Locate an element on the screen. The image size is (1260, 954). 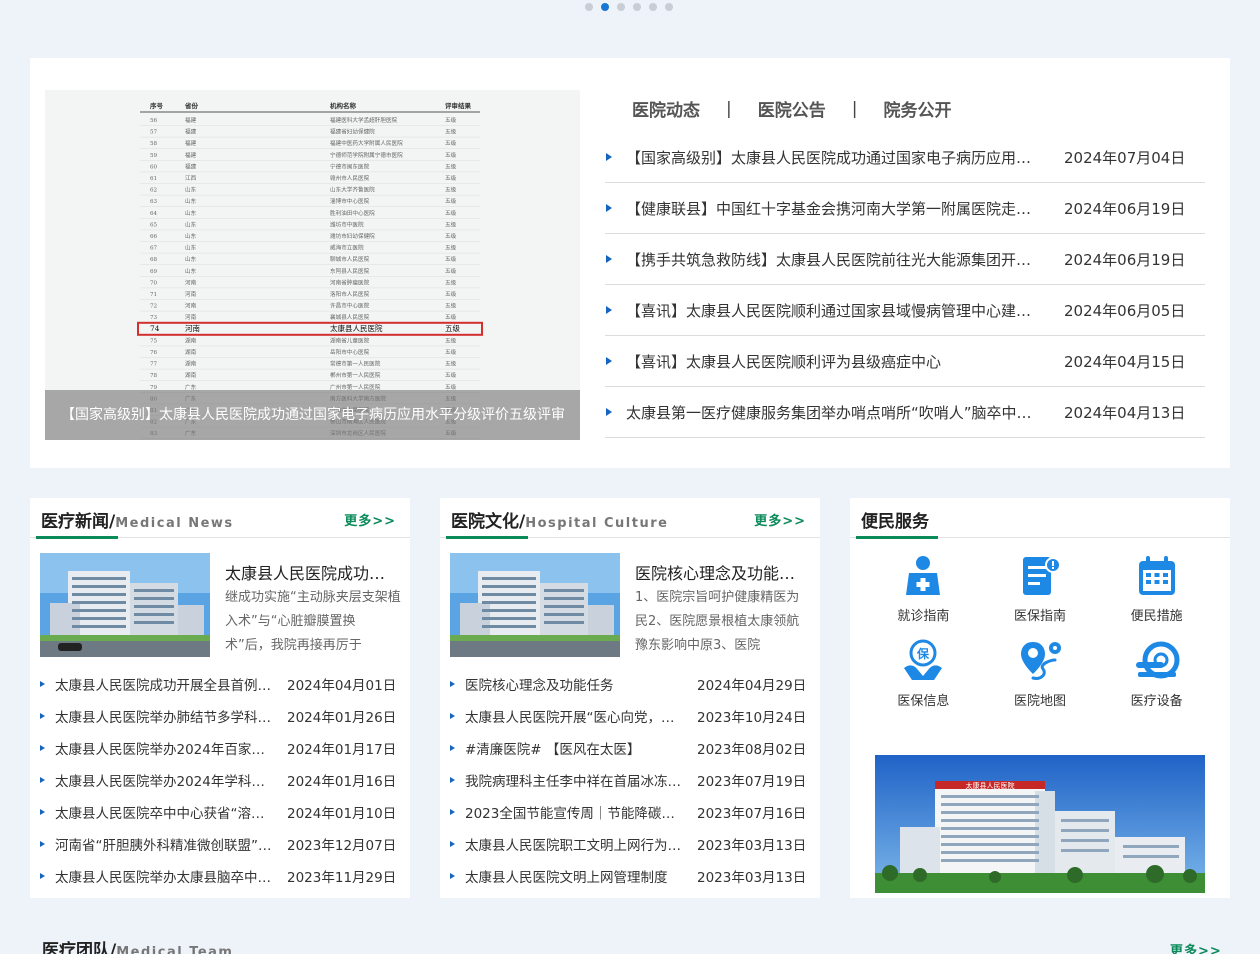
news-item: 【喜讯】太康县人民医院顺利通过国家县域慢病管理中心建设验收 2024年06月05日 is located at coordinates (905, 310).